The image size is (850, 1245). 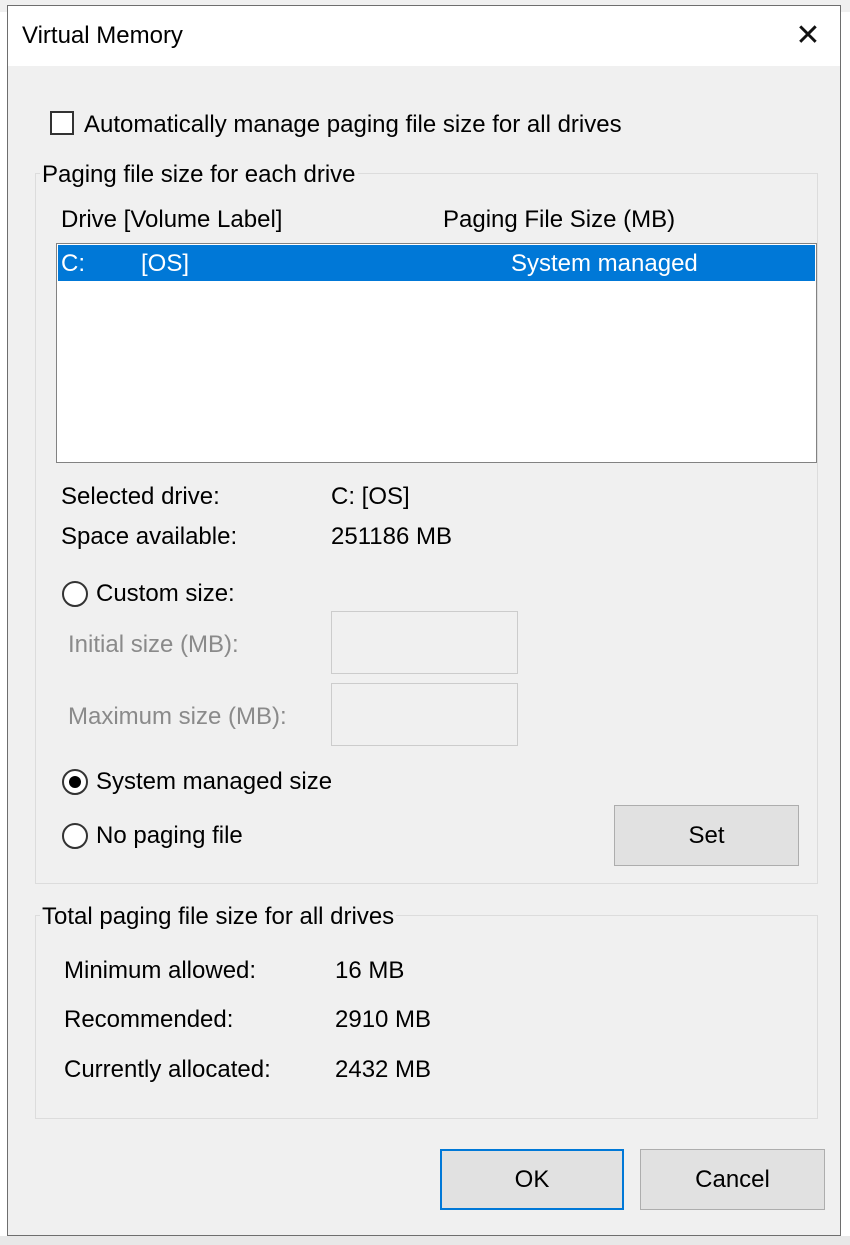 I want to click on ok-button-label: OK, so click(x=532, y=1179).